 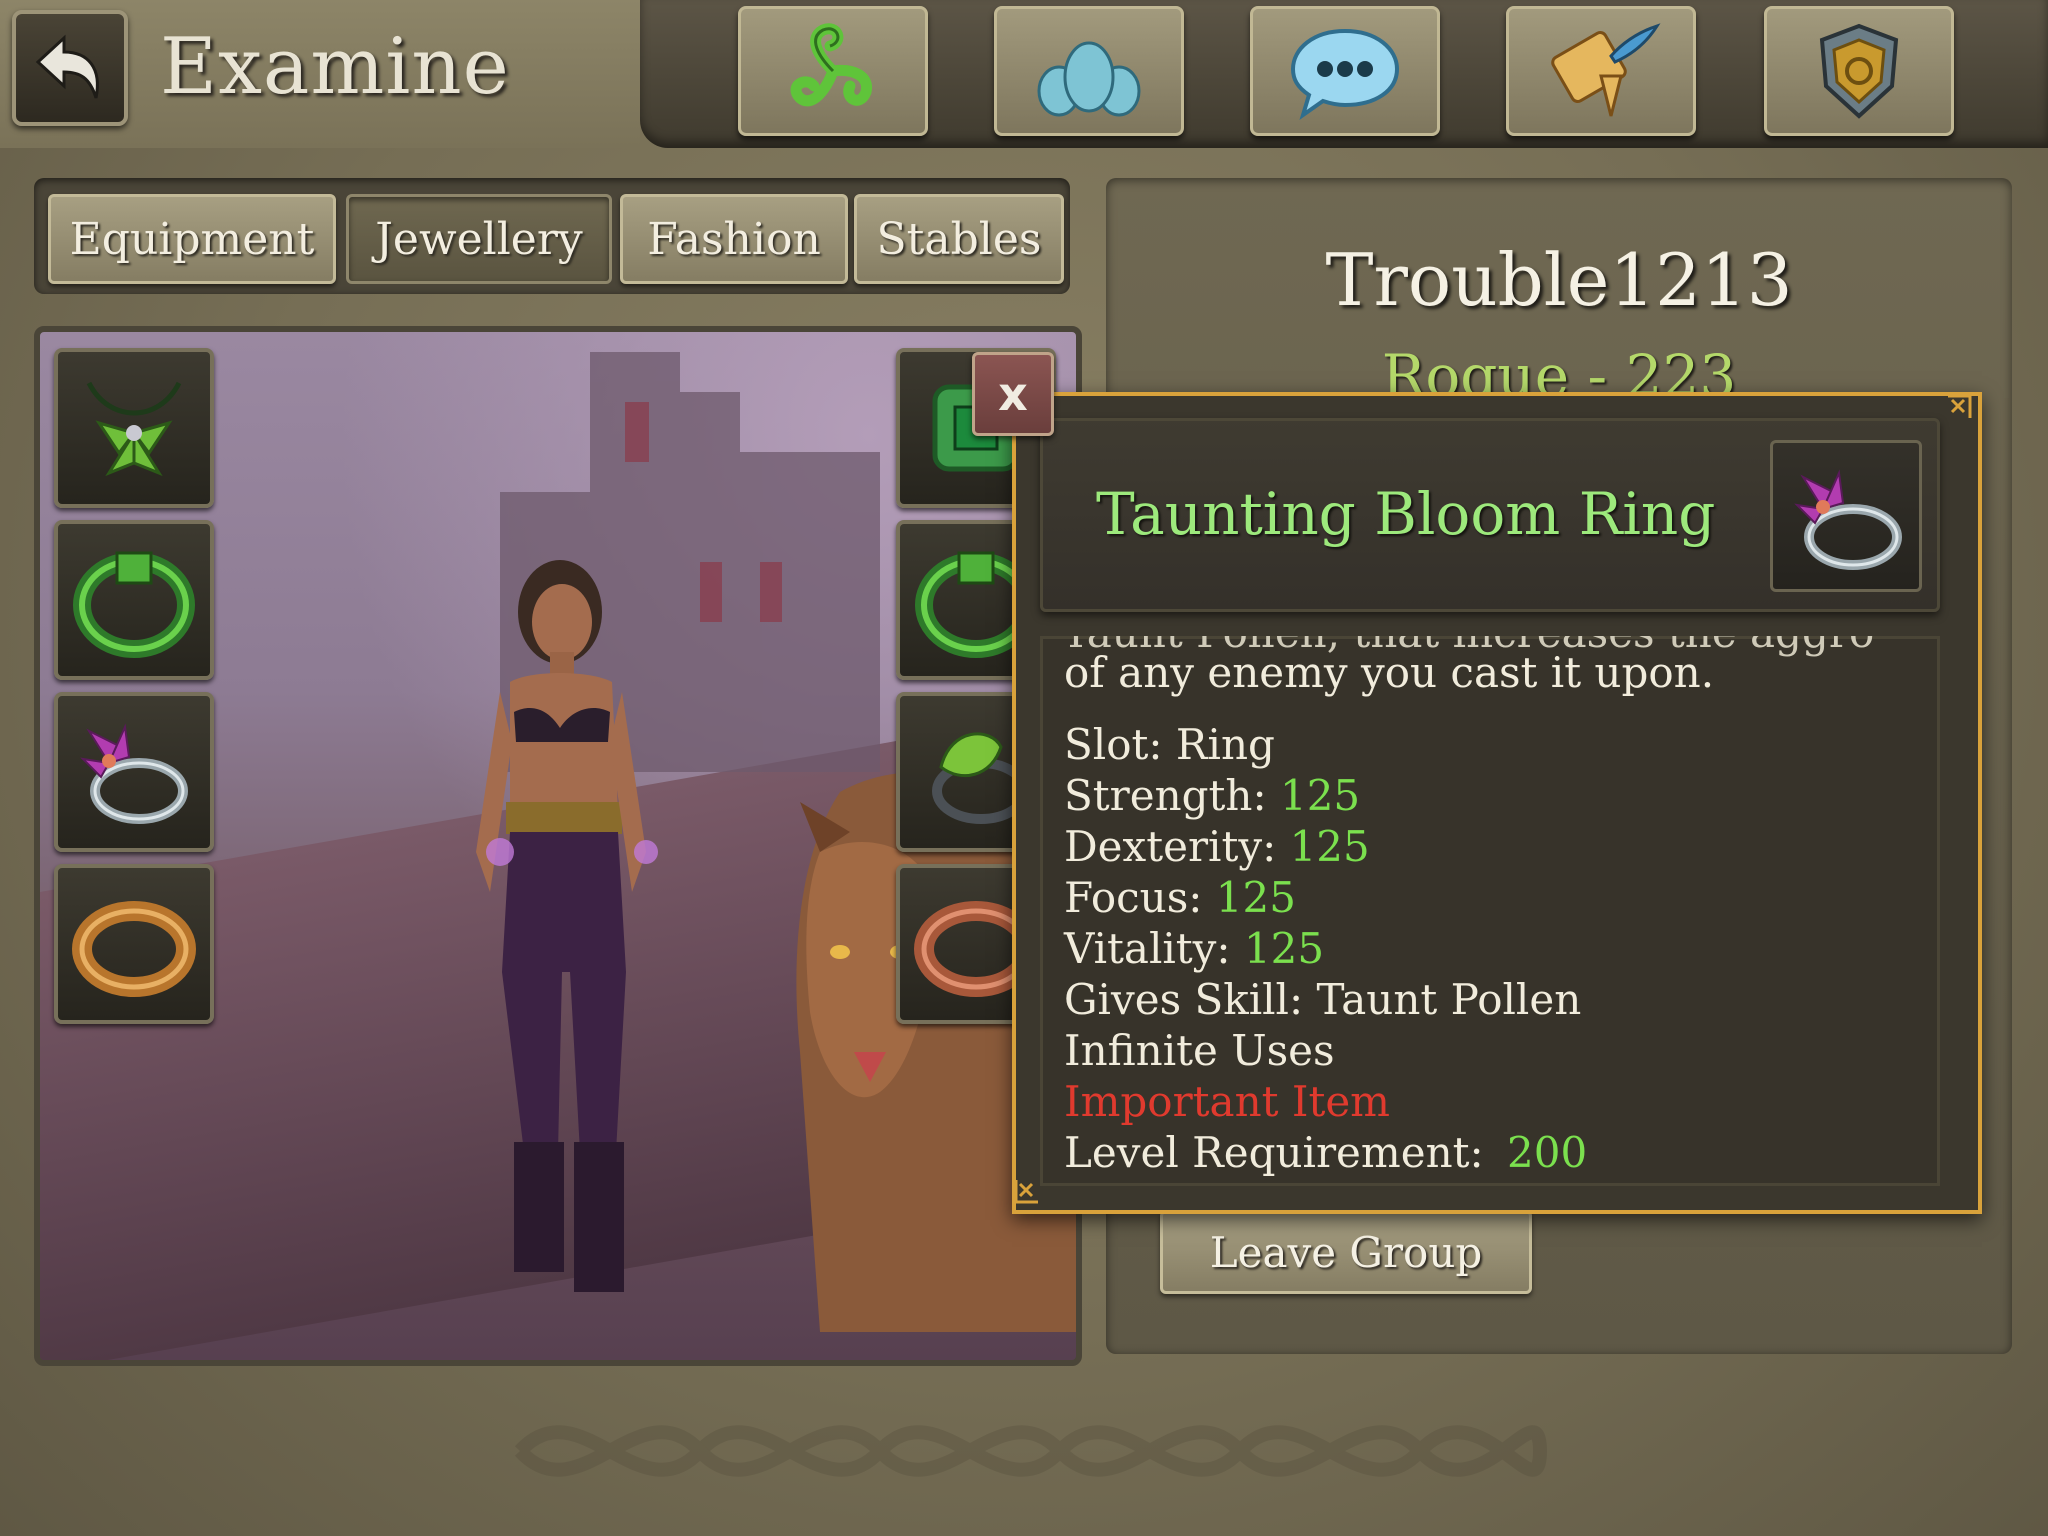 I want to click on slot-bracelet-left, so click(x=134, y=600).